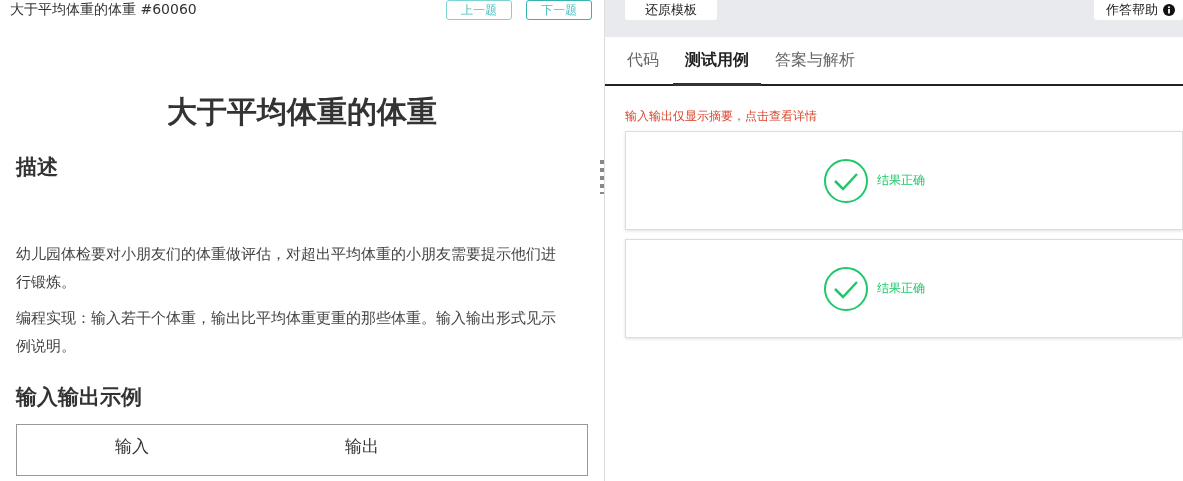  What do you see at coordinates (815, 61) in the screenshot?
I see `tab: 答案与解析` at bounding box center [815, 61].